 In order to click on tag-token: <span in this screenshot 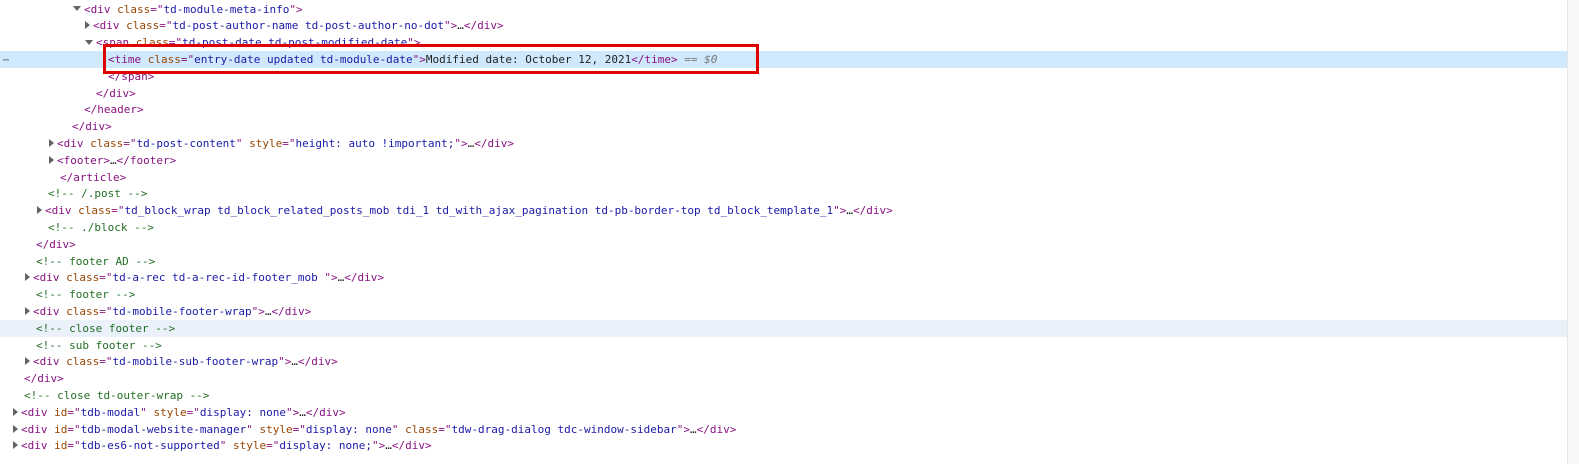, I will do `click(116, 43)`.